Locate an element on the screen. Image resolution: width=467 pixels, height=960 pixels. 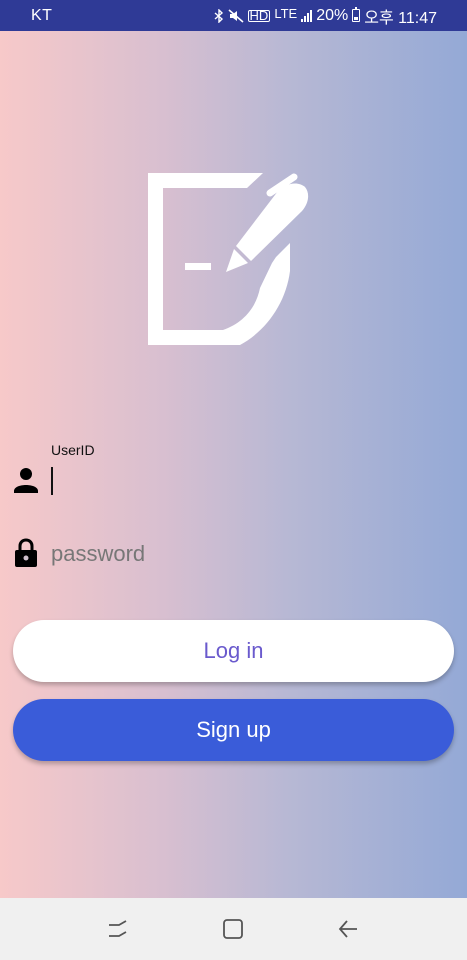
signal-icon is located at coordinates (307, 15).